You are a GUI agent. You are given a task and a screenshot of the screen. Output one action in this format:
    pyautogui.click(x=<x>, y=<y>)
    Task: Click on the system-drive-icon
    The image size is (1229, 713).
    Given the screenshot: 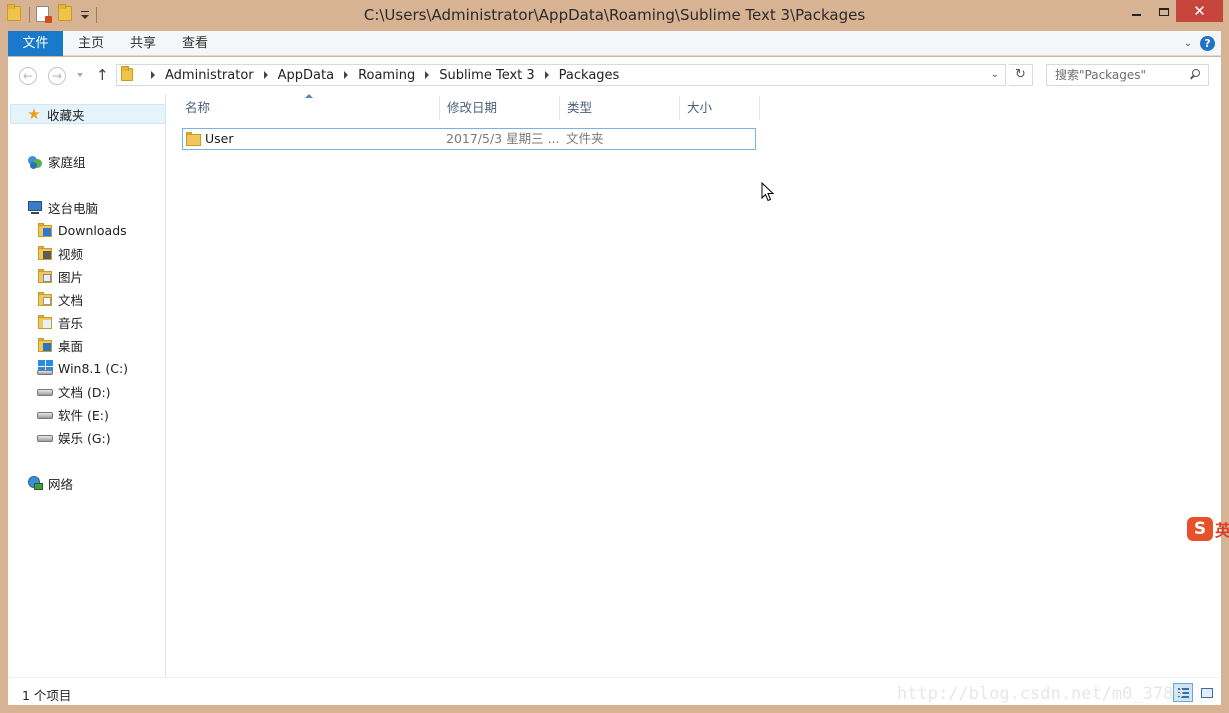 What is the action you would take?
    pyautogui.click(x=45, y=368)
    